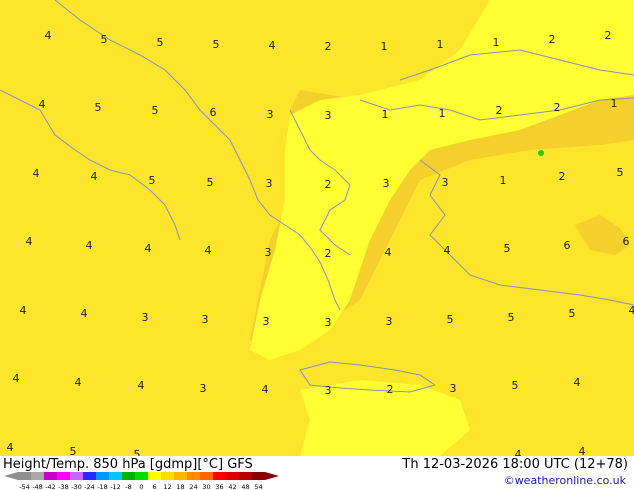 The height and width of the screenshot is (490, 634). I want to click on legend-tick-label: -30, so click(76, 486).